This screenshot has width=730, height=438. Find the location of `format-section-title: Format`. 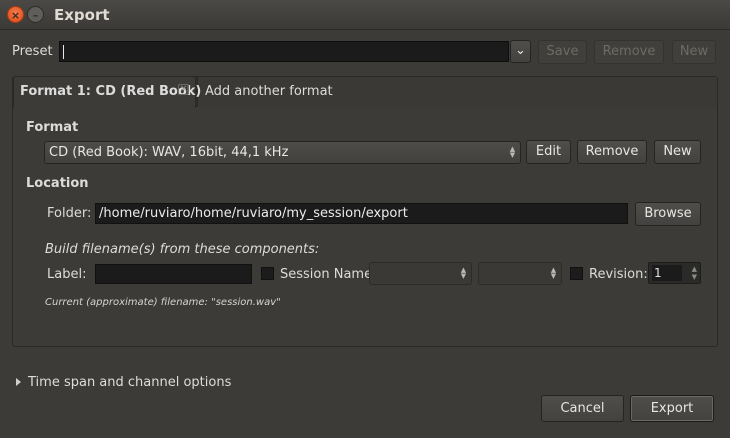

format-section-title: Format is located at coordinates (52, 127).